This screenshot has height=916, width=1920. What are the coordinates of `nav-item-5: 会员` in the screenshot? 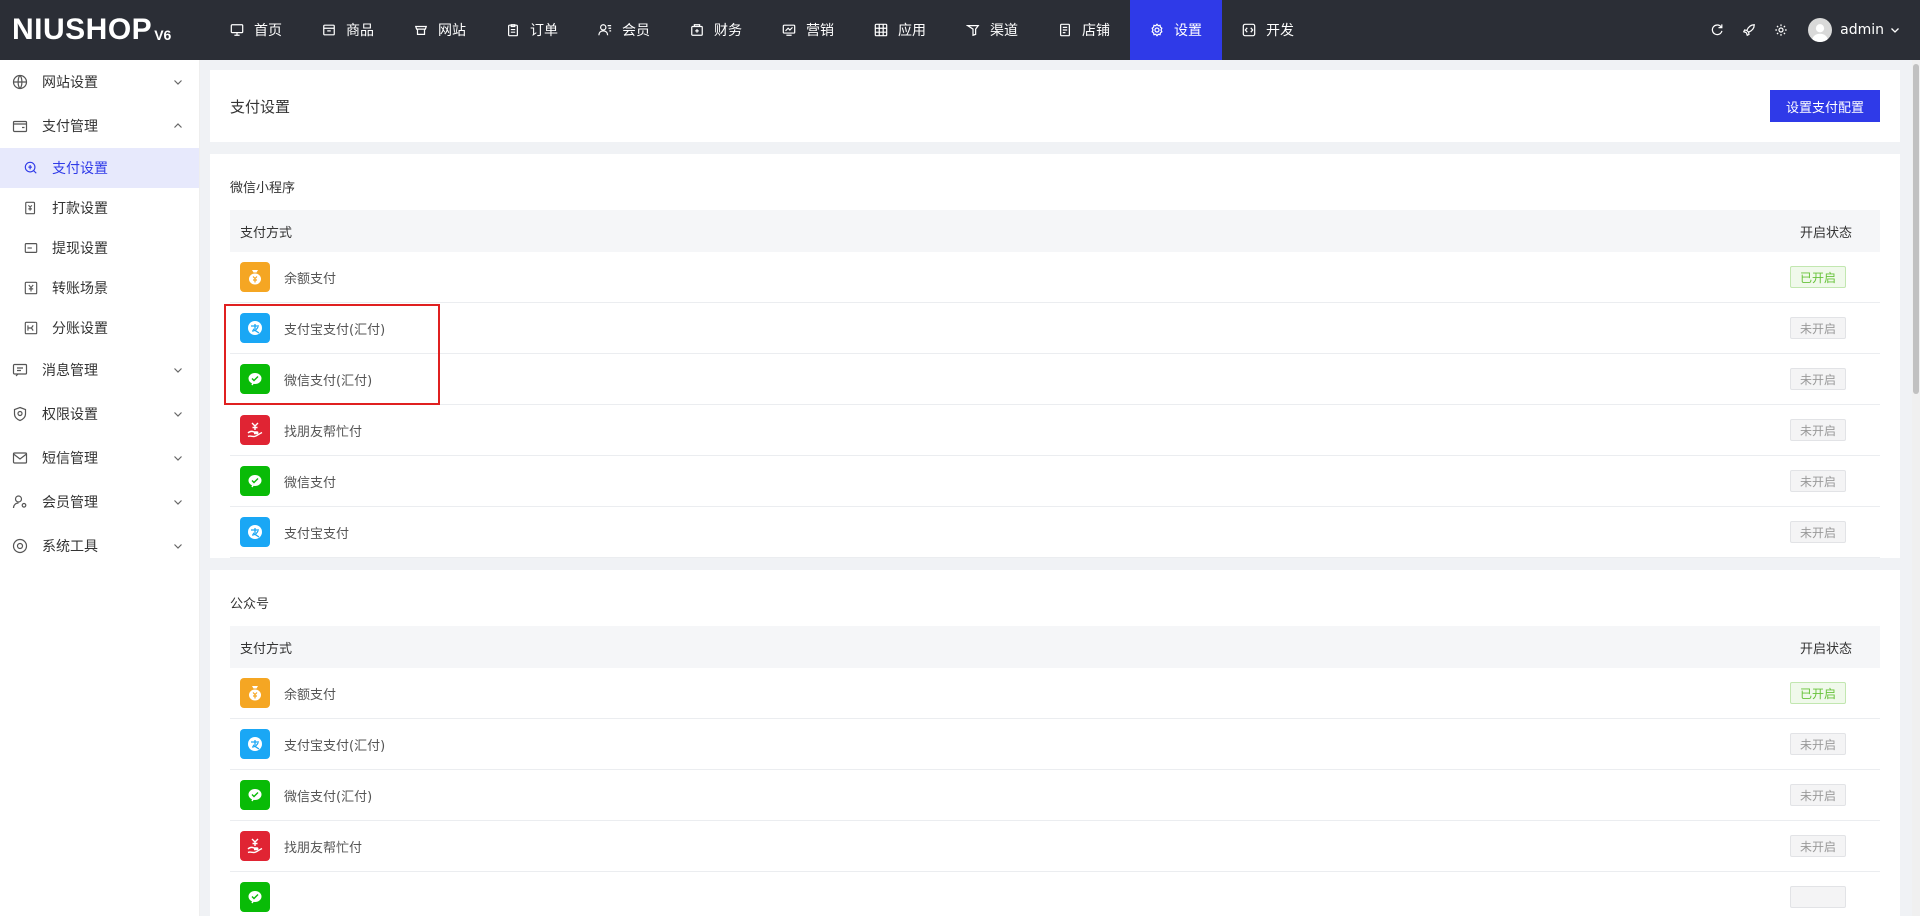 It's located at (624, 30).